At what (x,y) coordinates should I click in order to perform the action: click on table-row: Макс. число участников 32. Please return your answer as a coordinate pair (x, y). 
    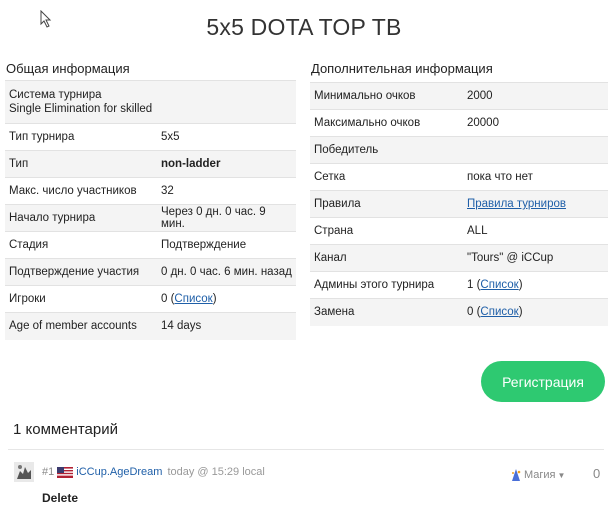
    Looking at the image, I should click on (150, 191).